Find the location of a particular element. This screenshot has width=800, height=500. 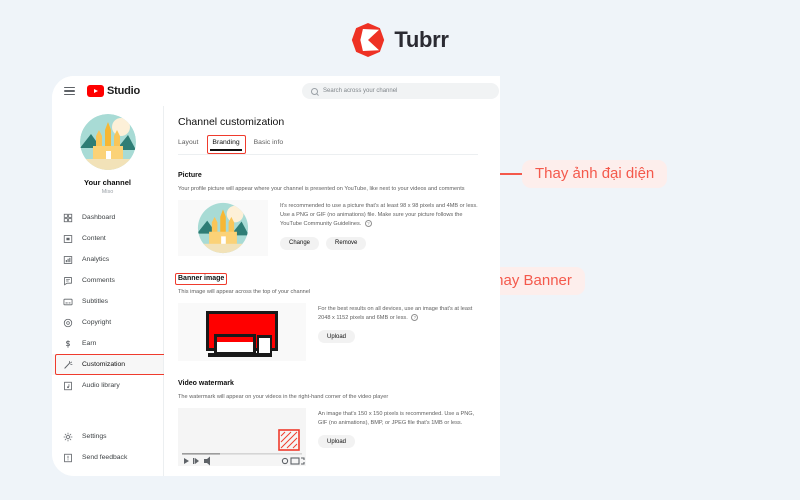

tab-branding: Branding is located at coordinates (226, 144).